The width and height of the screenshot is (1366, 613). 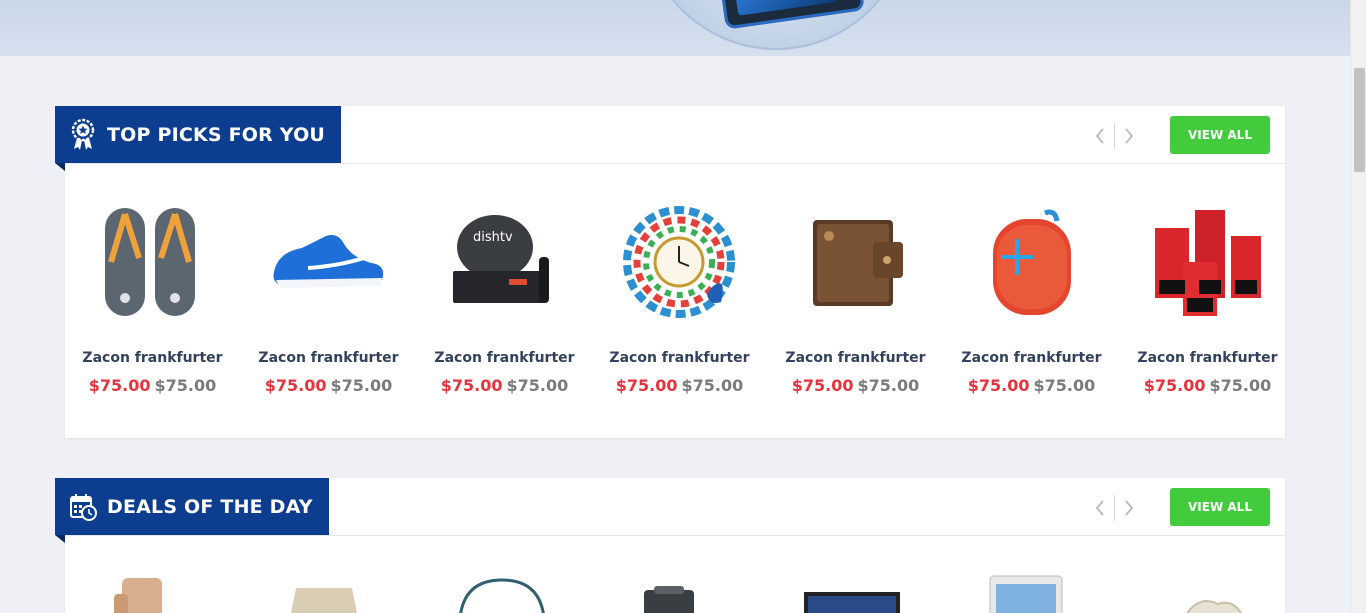 What do you see at coordinates (83, 507) in the screenshot?
I see `calendar-clock-icon` at bounding box center [83, 507].